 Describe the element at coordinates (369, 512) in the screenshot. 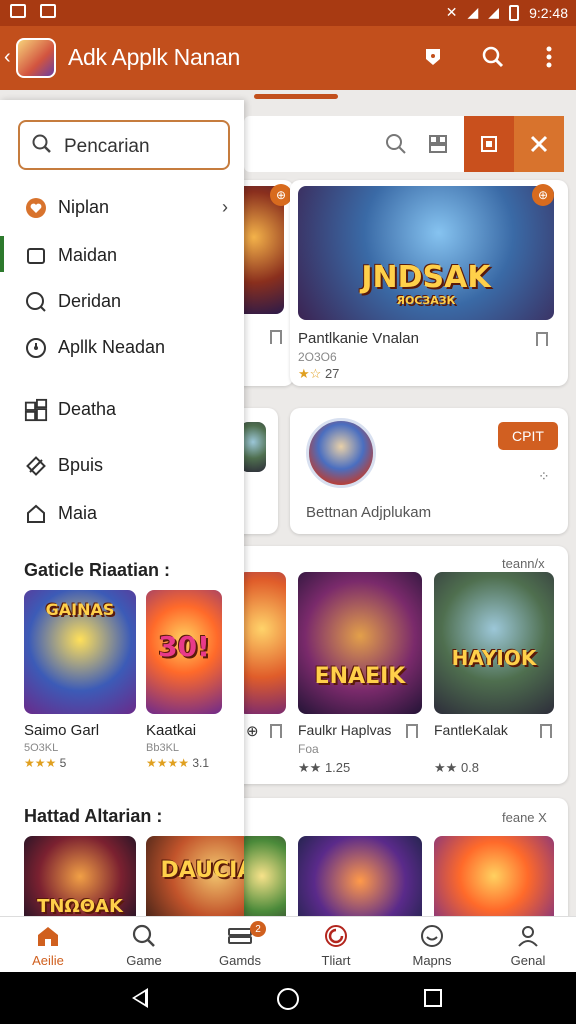

I see `promo-title: Bettnan Adjplukam` at that location.